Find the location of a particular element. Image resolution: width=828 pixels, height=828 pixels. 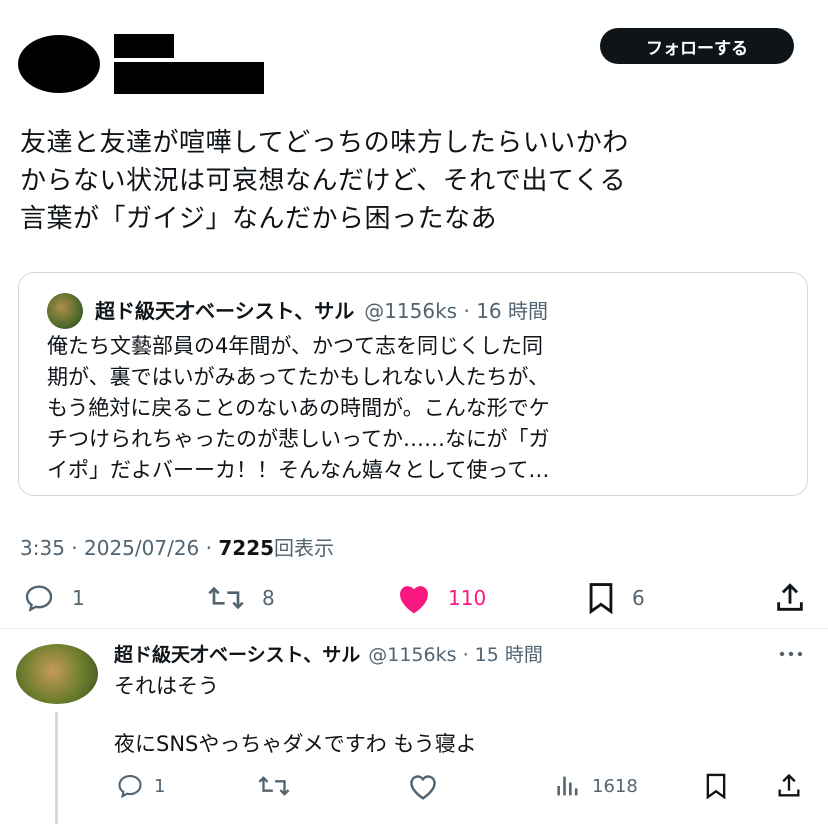

tweet-line: からない状況は可哀想なんだけど、それで出てくる is located at coordinates (323, 181).